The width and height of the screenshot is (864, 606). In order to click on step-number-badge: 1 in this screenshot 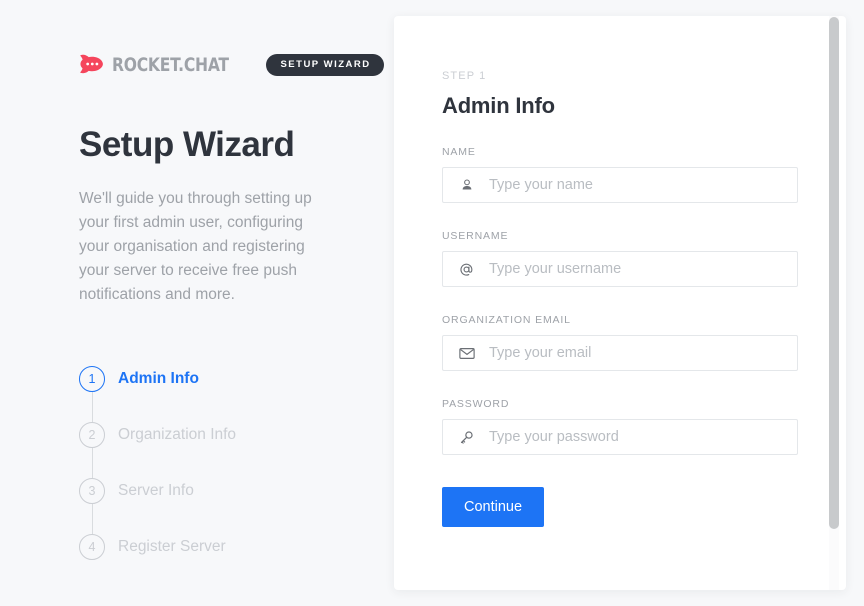, I will do `click(92, 378)`.